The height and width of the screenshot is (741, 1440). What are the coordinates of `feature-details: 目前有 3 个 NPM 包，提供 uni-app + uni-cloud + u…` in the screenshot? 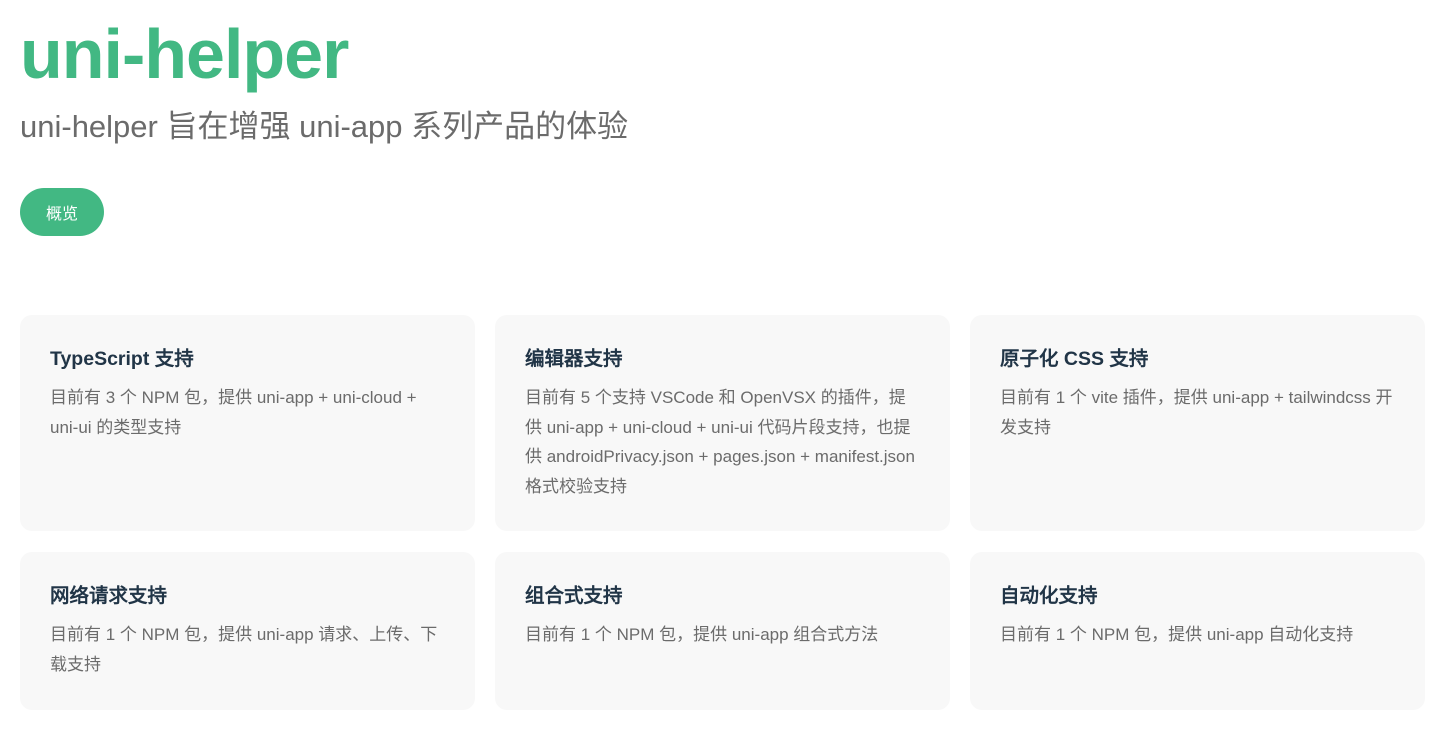 It's located at (233, 412).